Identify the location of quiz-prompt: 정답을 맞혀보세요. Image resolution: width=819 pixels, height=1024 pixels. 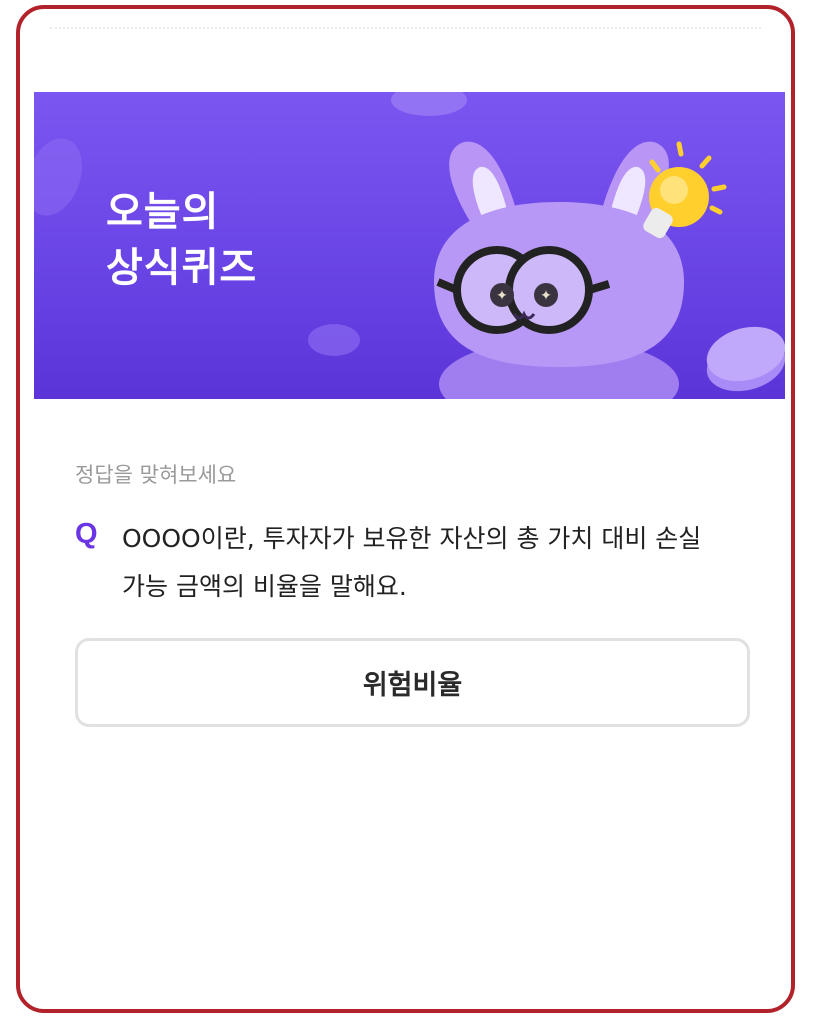
(156, 475).